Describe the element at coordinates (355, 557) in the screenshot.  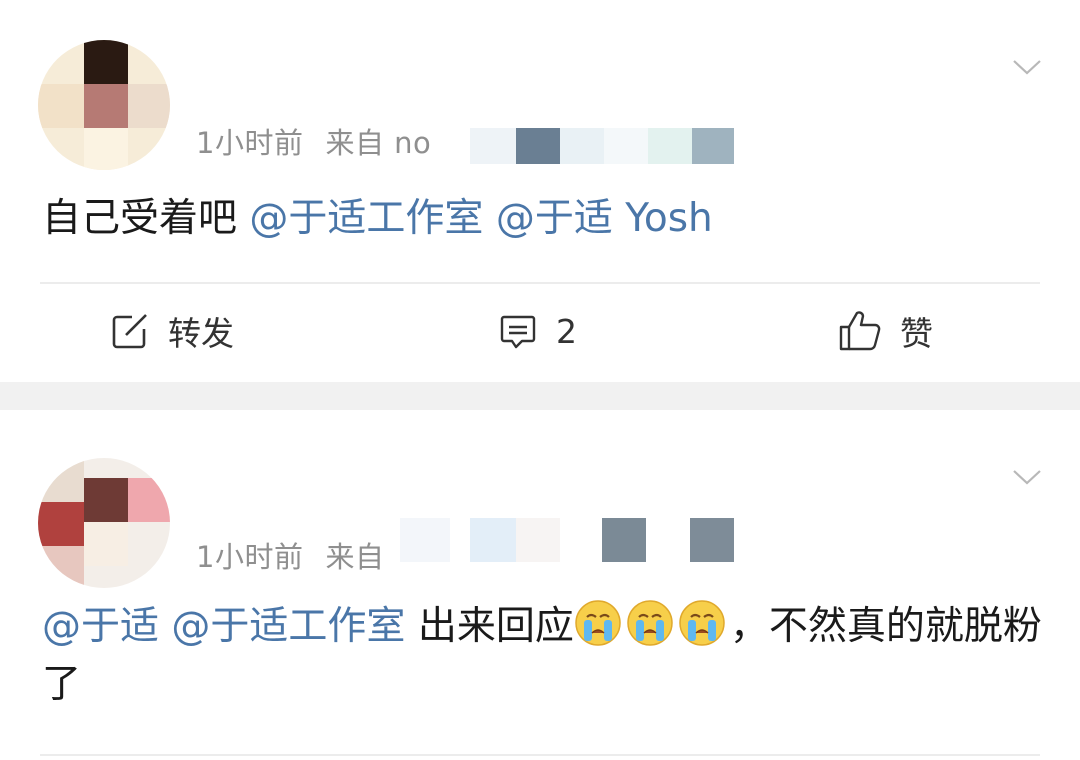
I see `post-source: 来自` at that location.